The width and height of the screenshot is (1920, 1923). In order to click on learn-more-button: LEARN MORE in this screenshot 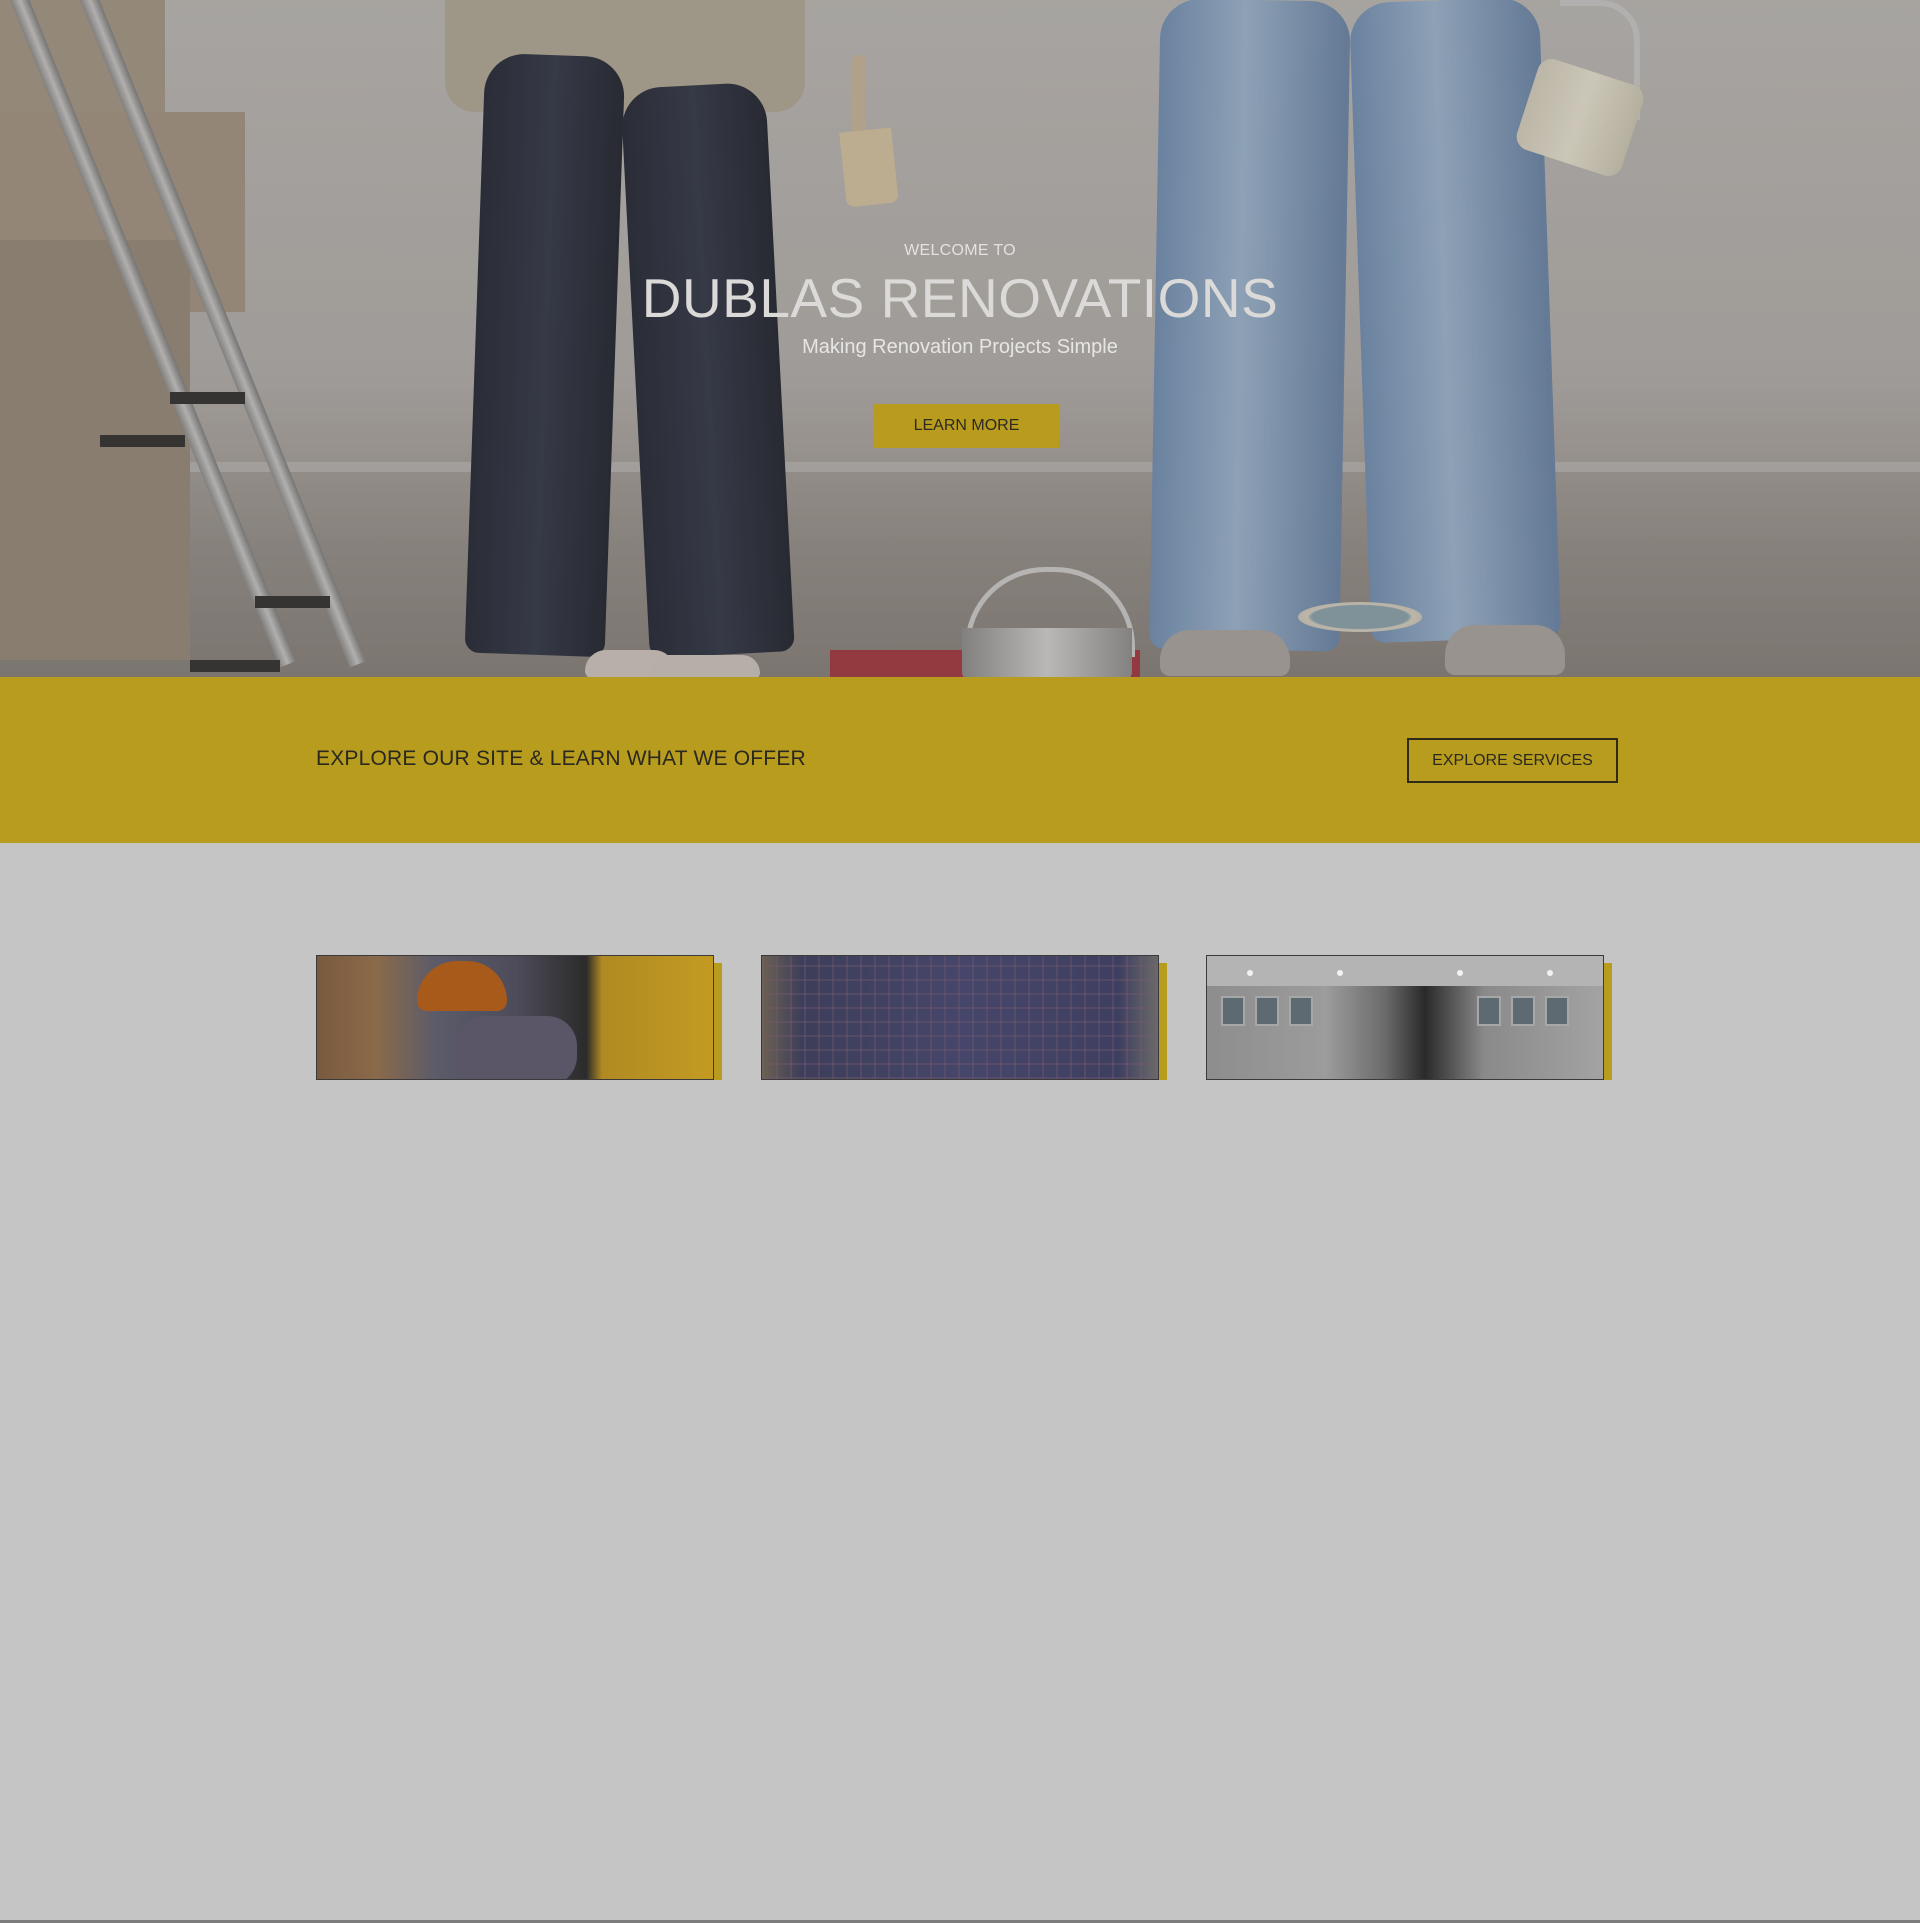, I will do `click(966, 426)`.